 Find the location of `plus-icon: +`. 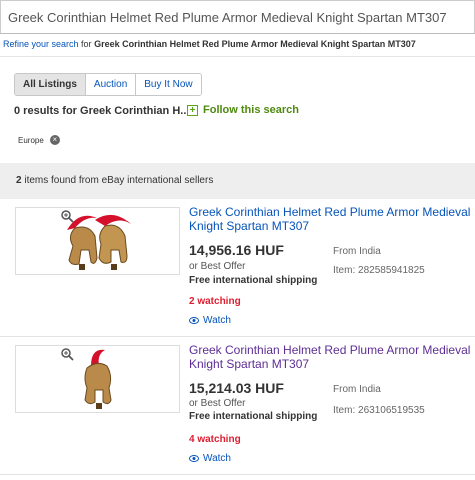

plus-icon: + is located at coordinates (192, 110).